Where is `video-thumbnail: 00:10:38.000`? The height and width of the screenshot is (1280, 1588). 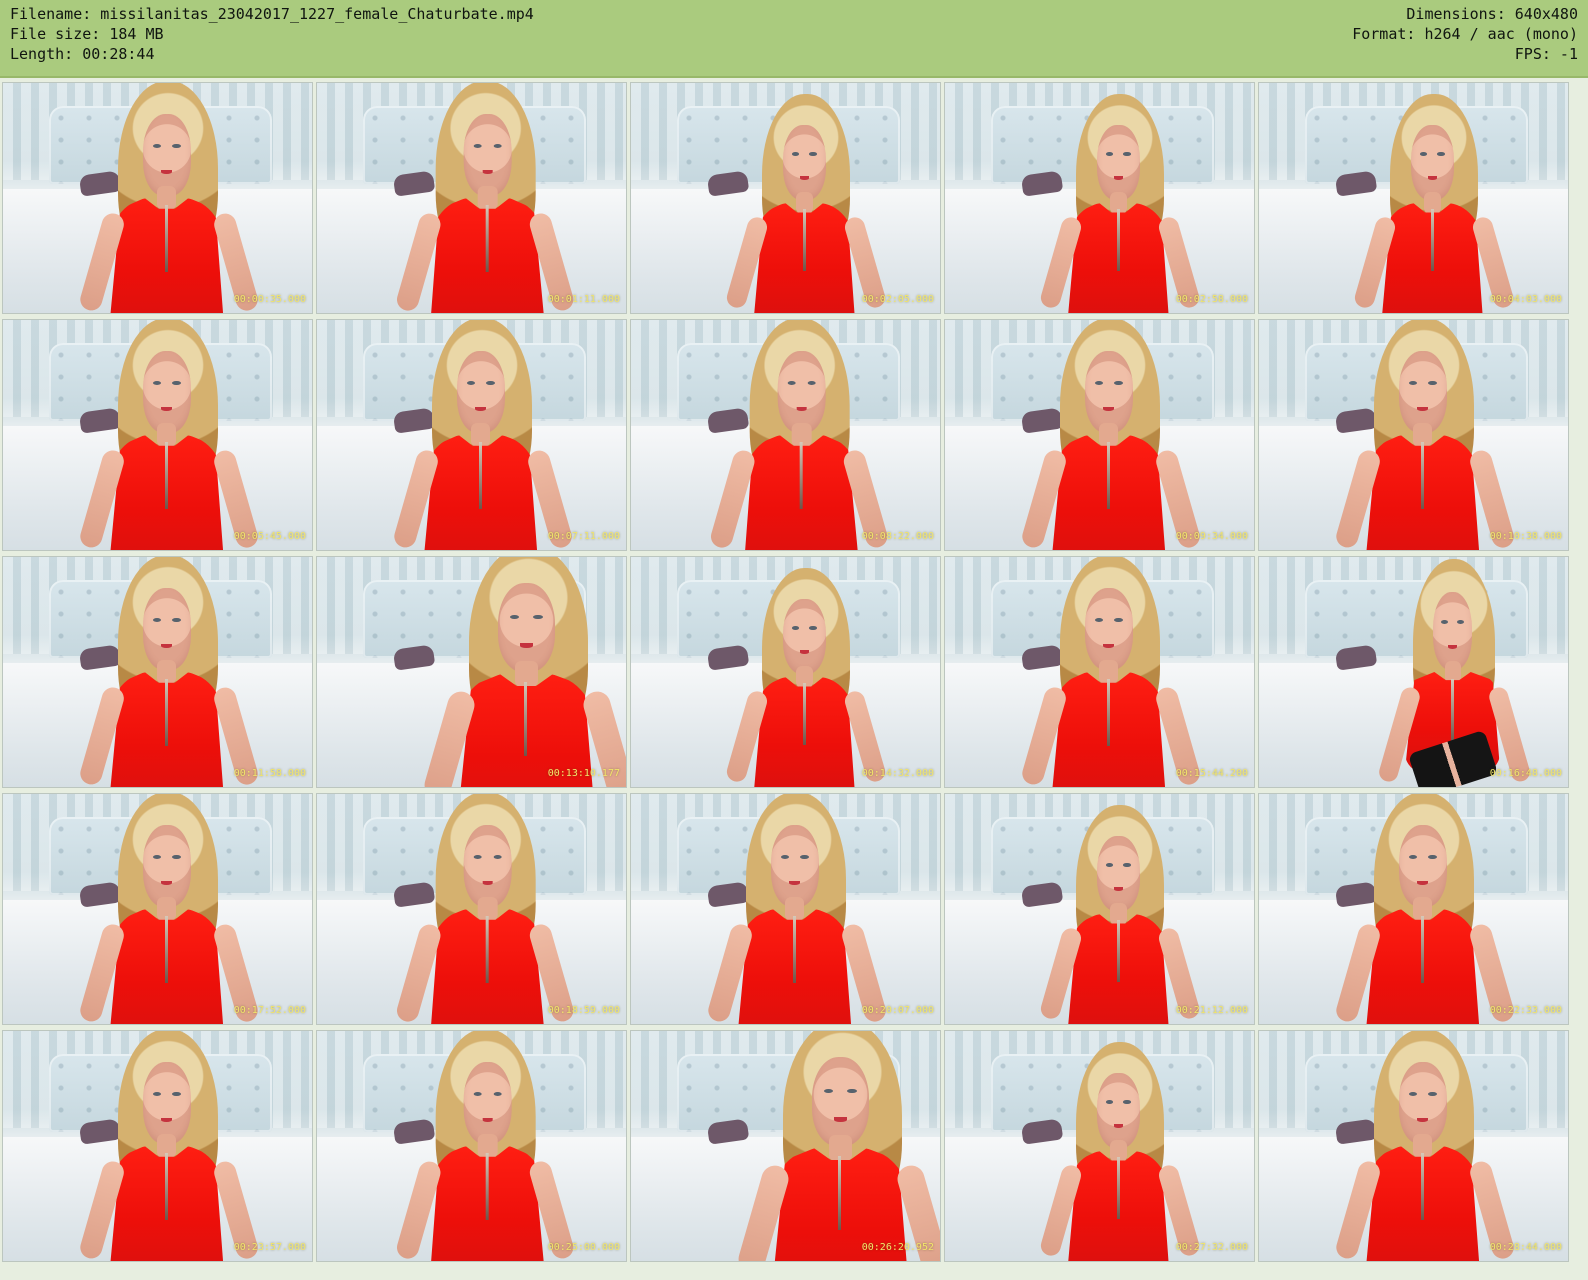 video-thumbnail: 00:10:38.000 is located at coordinates (1413, 435).